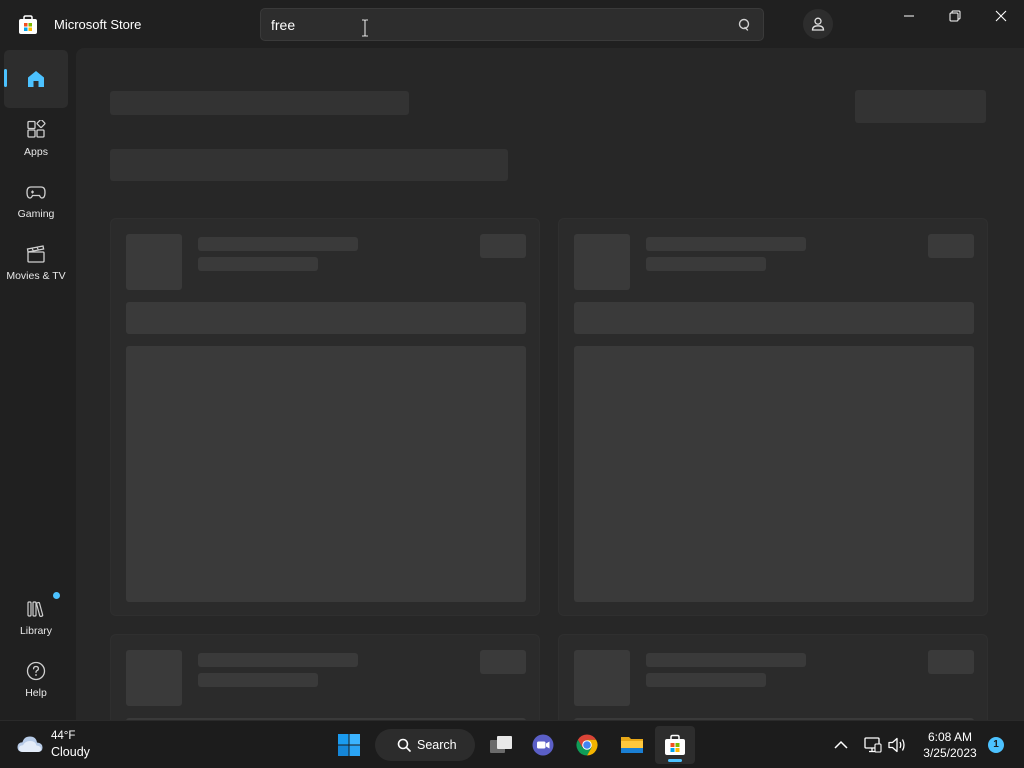  What do you see at coordinates (36, 141) in the screenshot?
I see `sidebar-item-apps: Apps` at bounding box center [36, 141].